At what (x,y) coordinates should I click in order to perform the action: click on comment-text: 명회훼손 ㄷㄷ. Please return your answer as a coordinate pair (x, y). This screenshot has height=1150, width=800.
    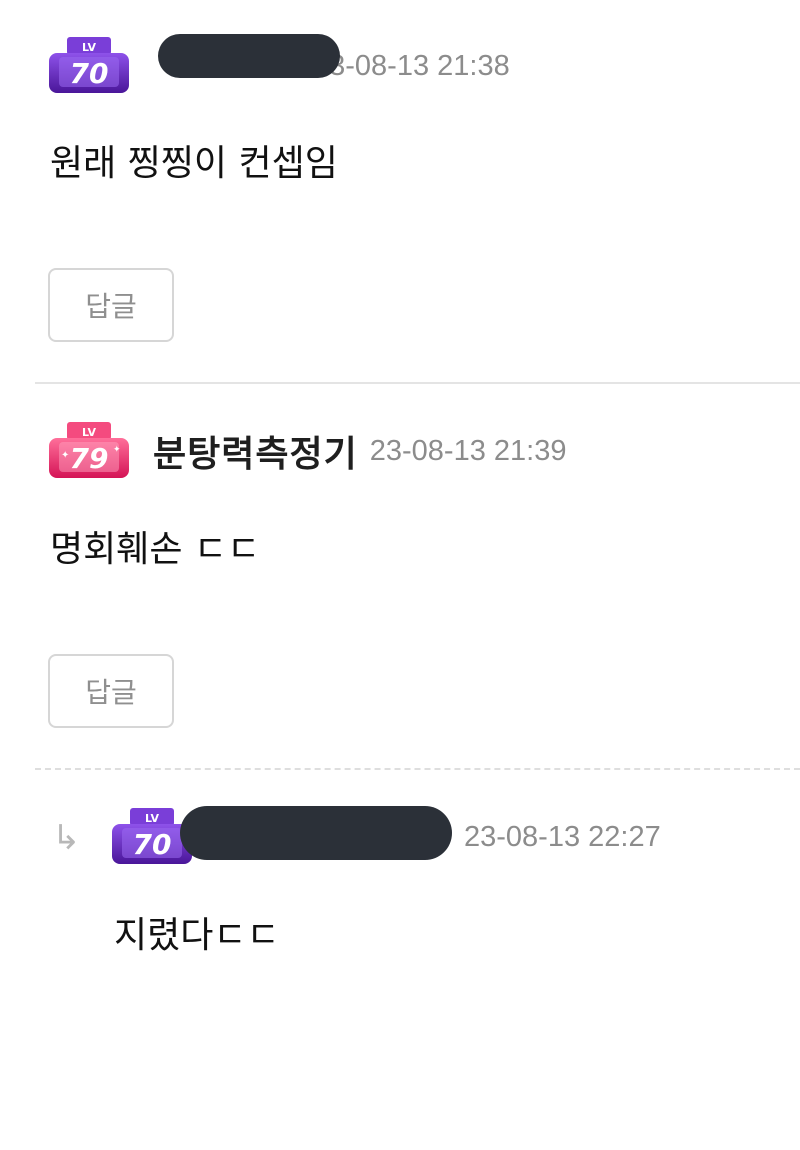
    Looking at the image, I should click on (155, 549).